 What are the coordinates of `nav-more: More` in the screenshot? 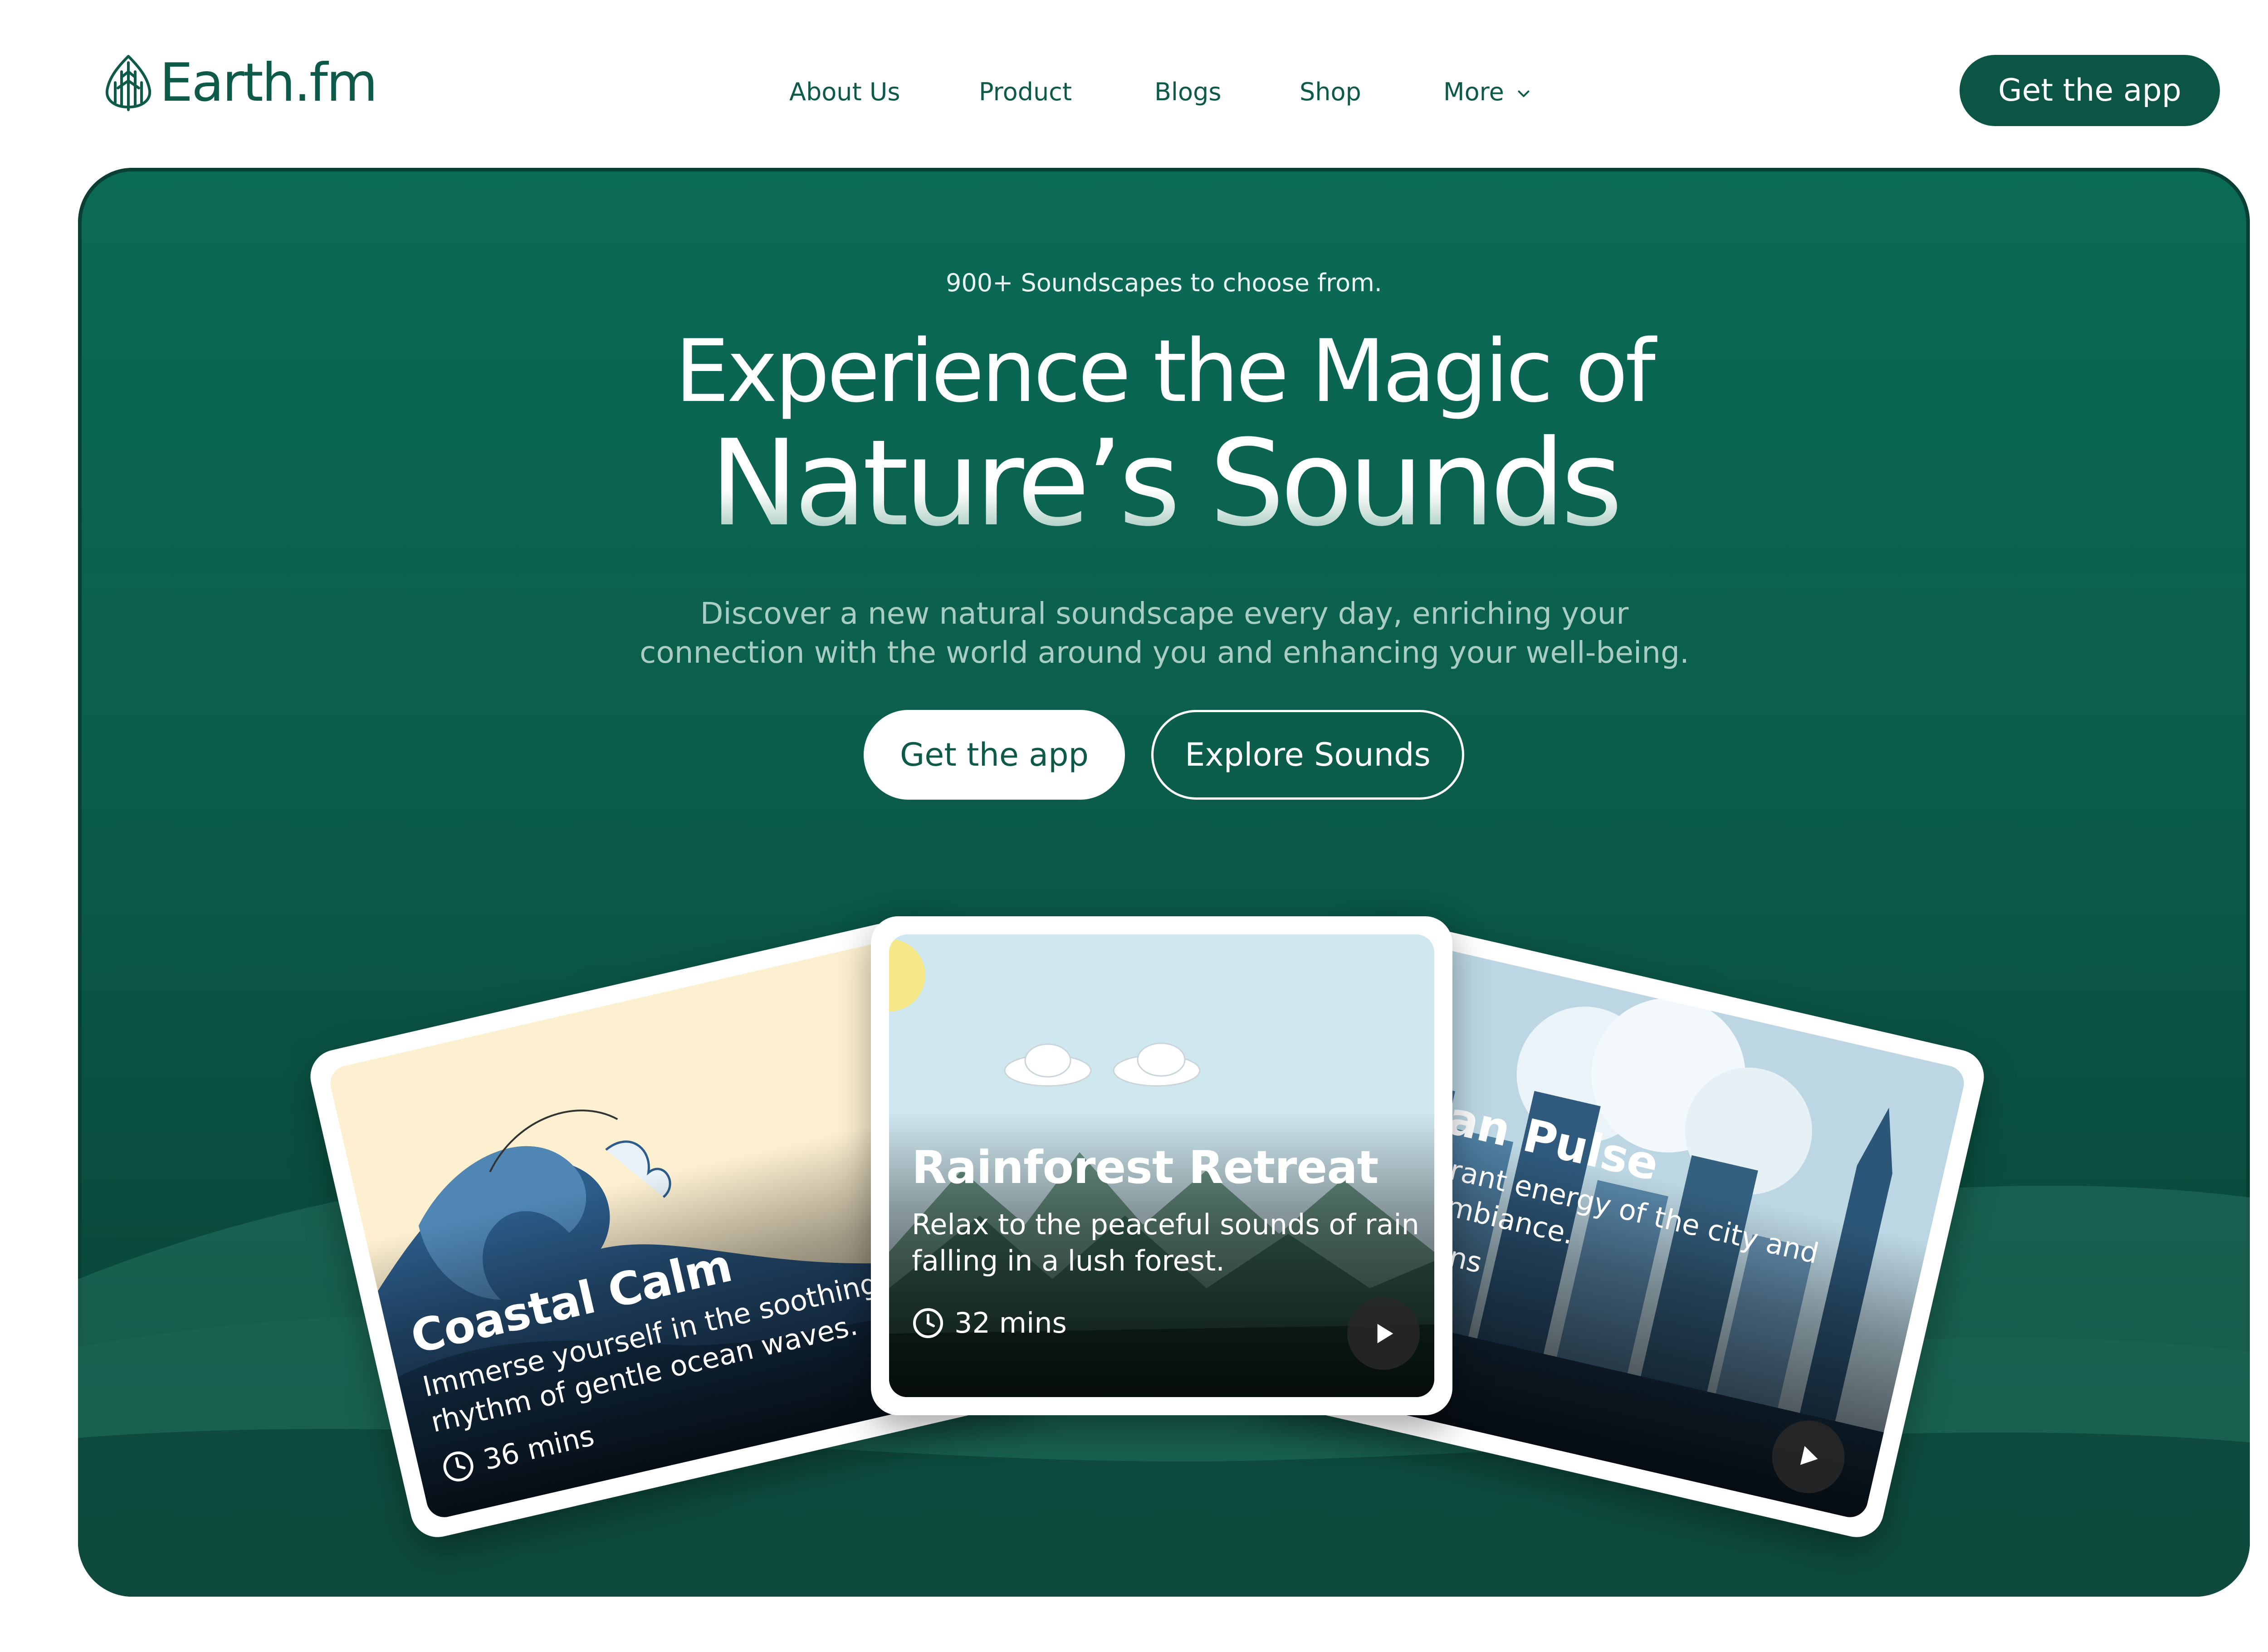 It's located at (1488, 92).